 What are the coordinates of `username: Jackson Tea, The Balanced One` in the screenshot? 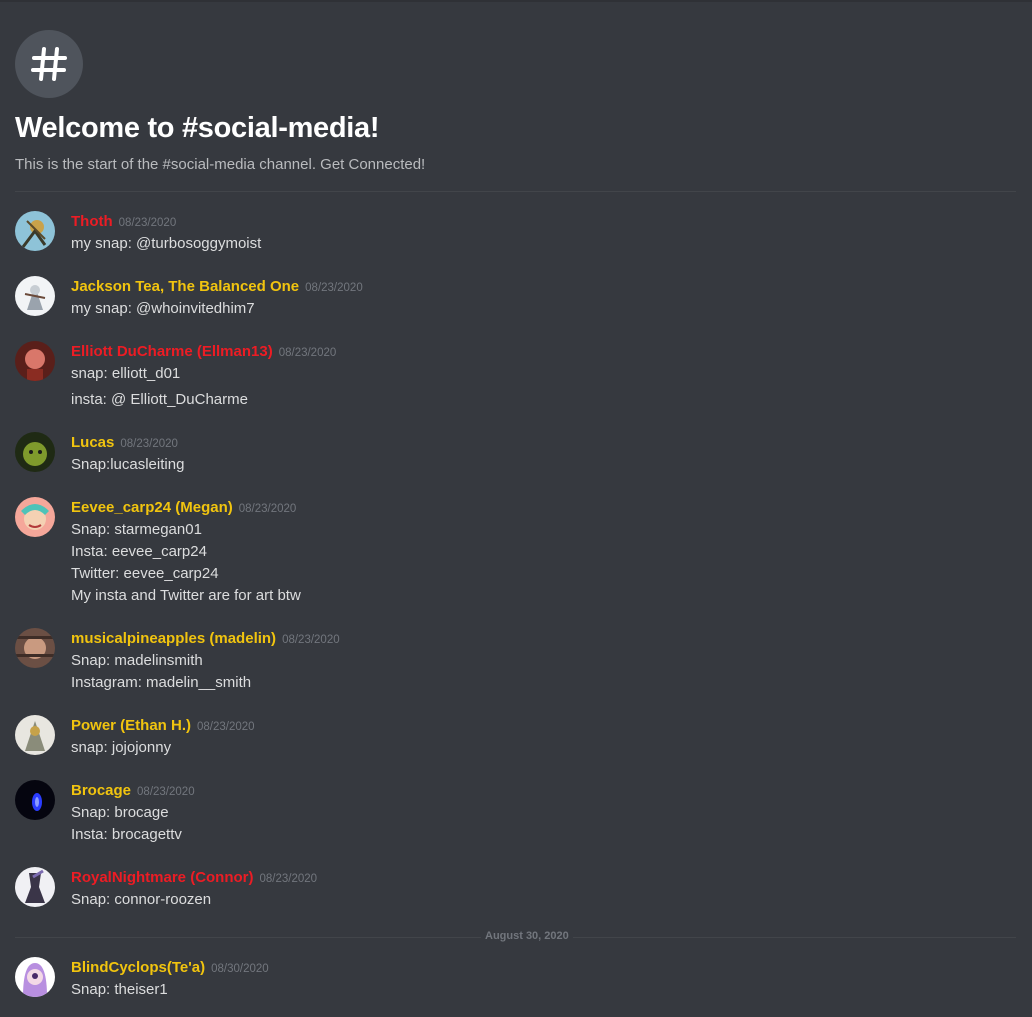 It's located at (185, 286).